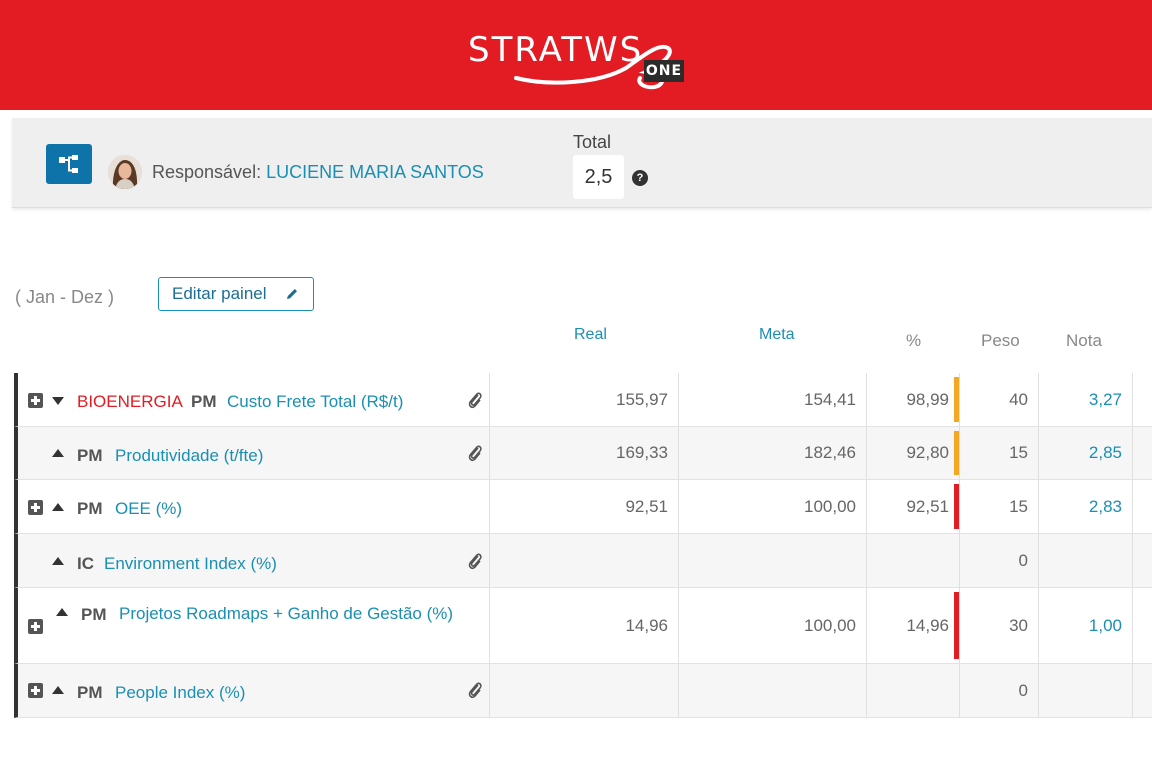 The image size is (1152, 774). Describe the element at coordinates (830, 399) in the screenshot. I see `meta-value: 154,41` at that location.